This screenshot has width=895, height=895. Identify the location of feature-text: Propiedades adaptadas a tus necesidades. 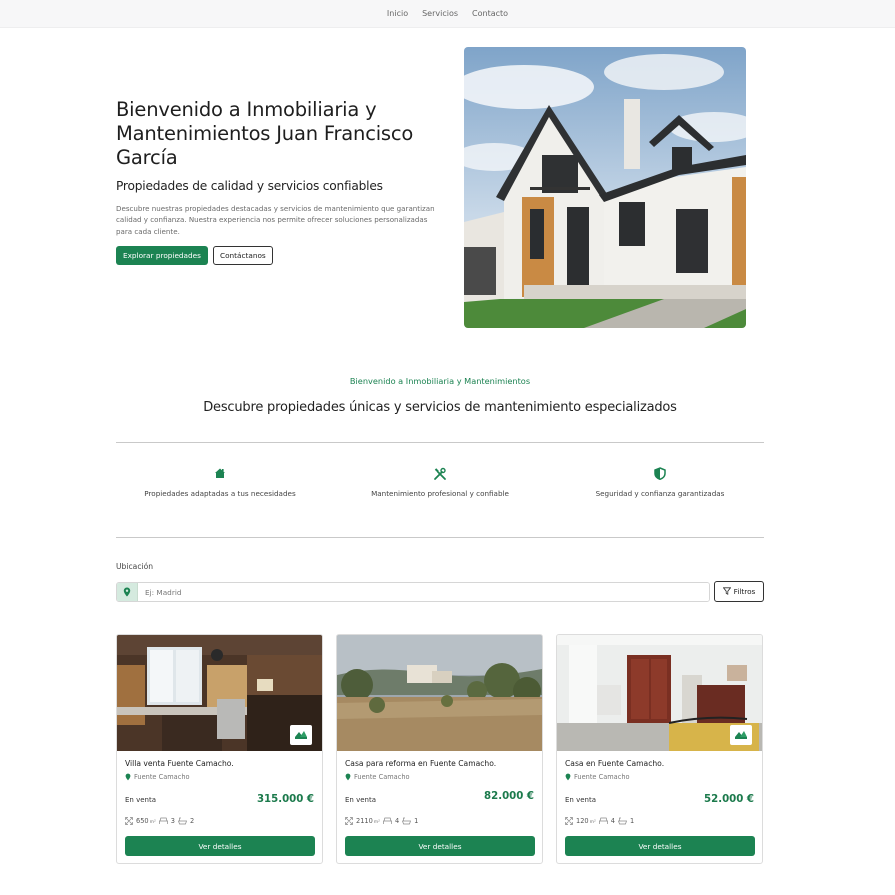
(220, 493).